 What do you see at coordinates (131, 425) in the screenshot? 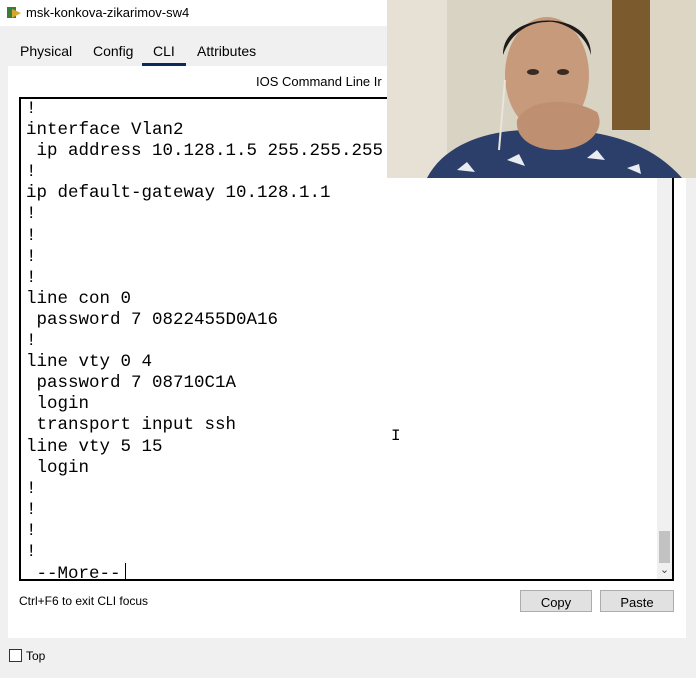
I see `cli-line: transport input ssh` at bounding box center [131, 425].